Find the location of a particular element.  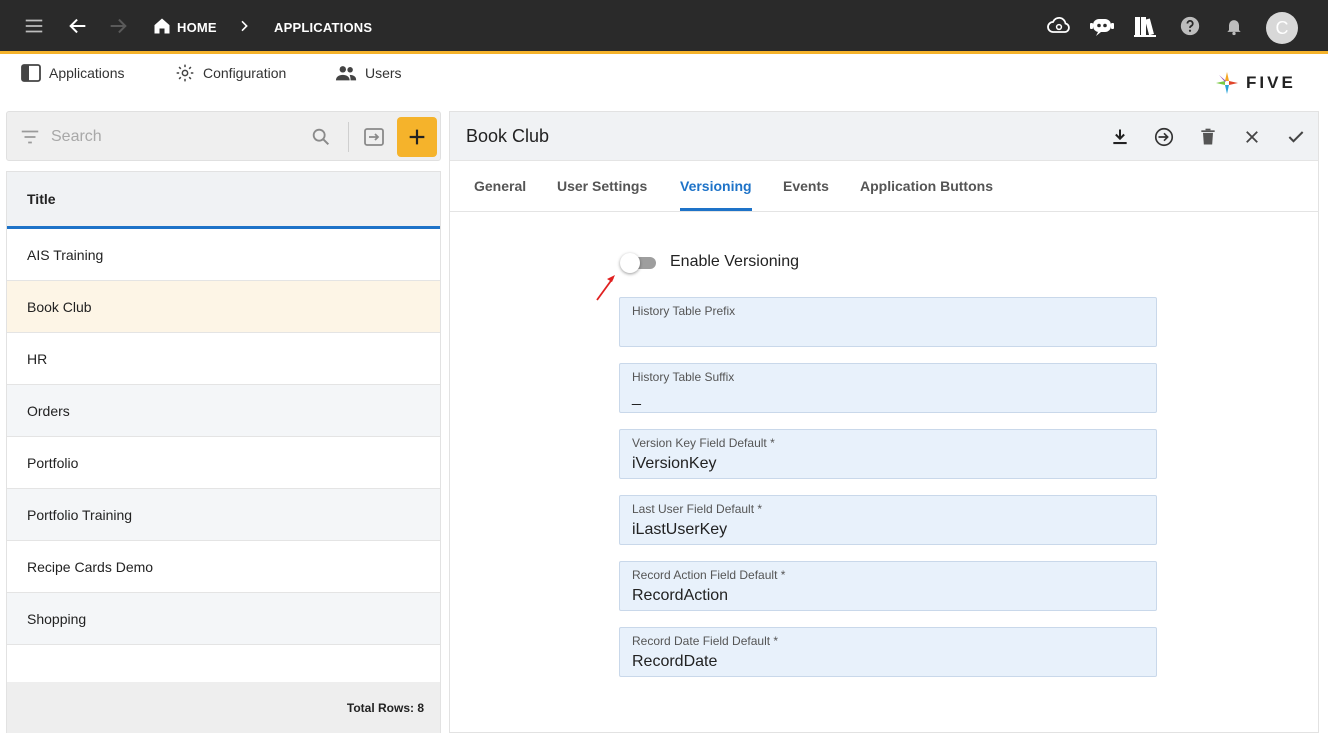

breadcrumb-home: HOME is located at coordinates (197, 27).